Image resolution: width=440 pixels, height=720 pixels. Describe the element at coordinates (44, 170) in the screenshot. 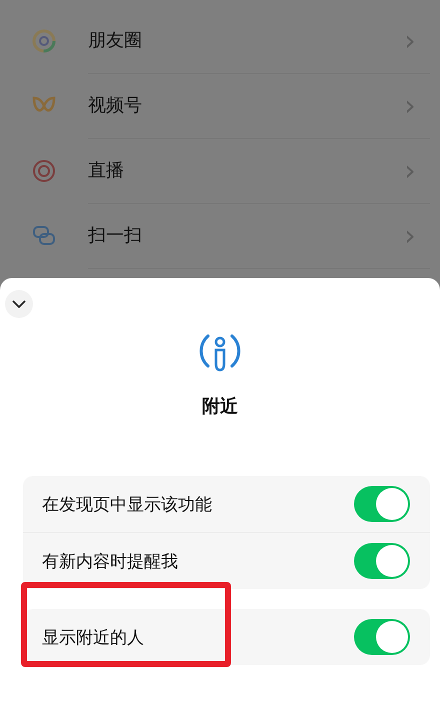

I see `target-icon` at that location.